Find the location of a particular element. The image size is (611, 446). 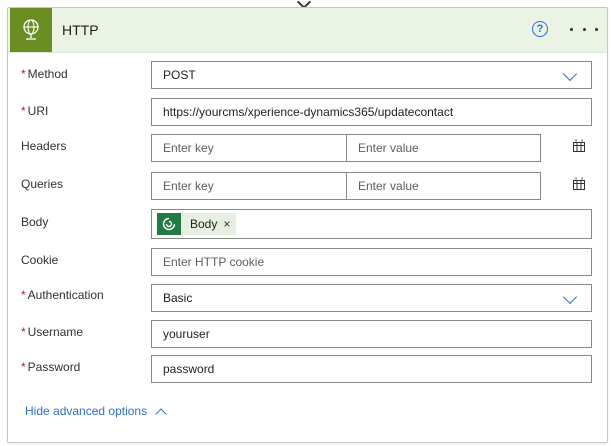

headers-value-input: Enter value is located at coordinates (443, 148).